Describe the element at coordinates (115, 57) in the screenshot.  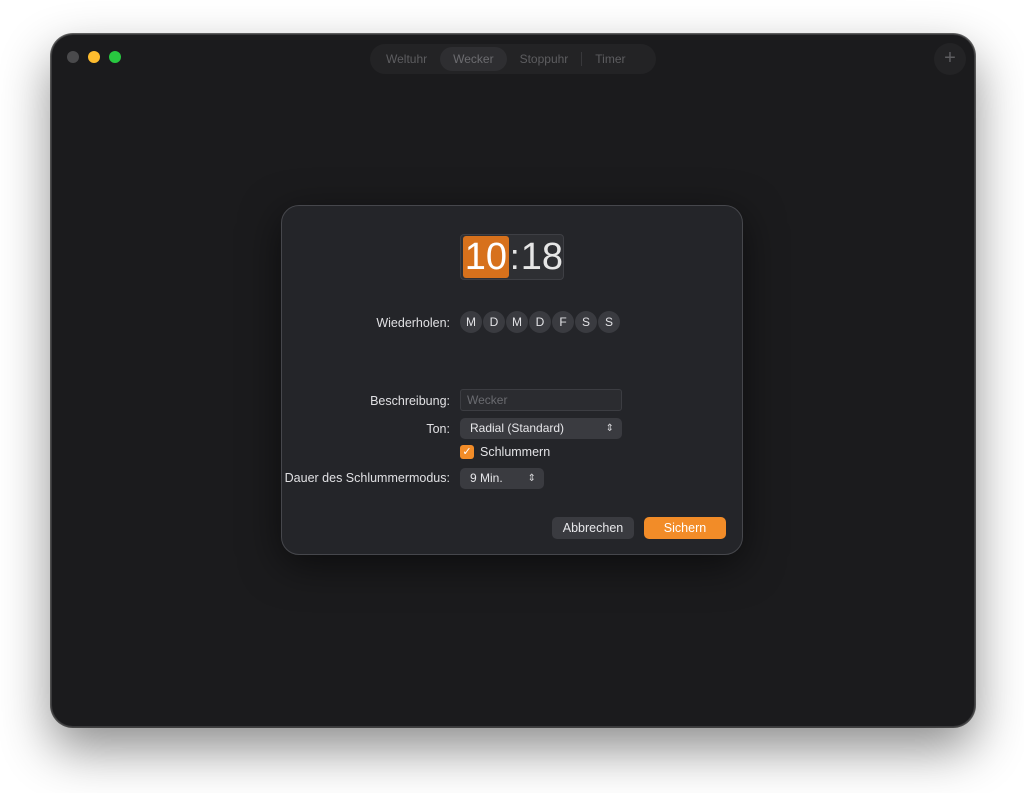
I see `maximize-window-button` at that location.